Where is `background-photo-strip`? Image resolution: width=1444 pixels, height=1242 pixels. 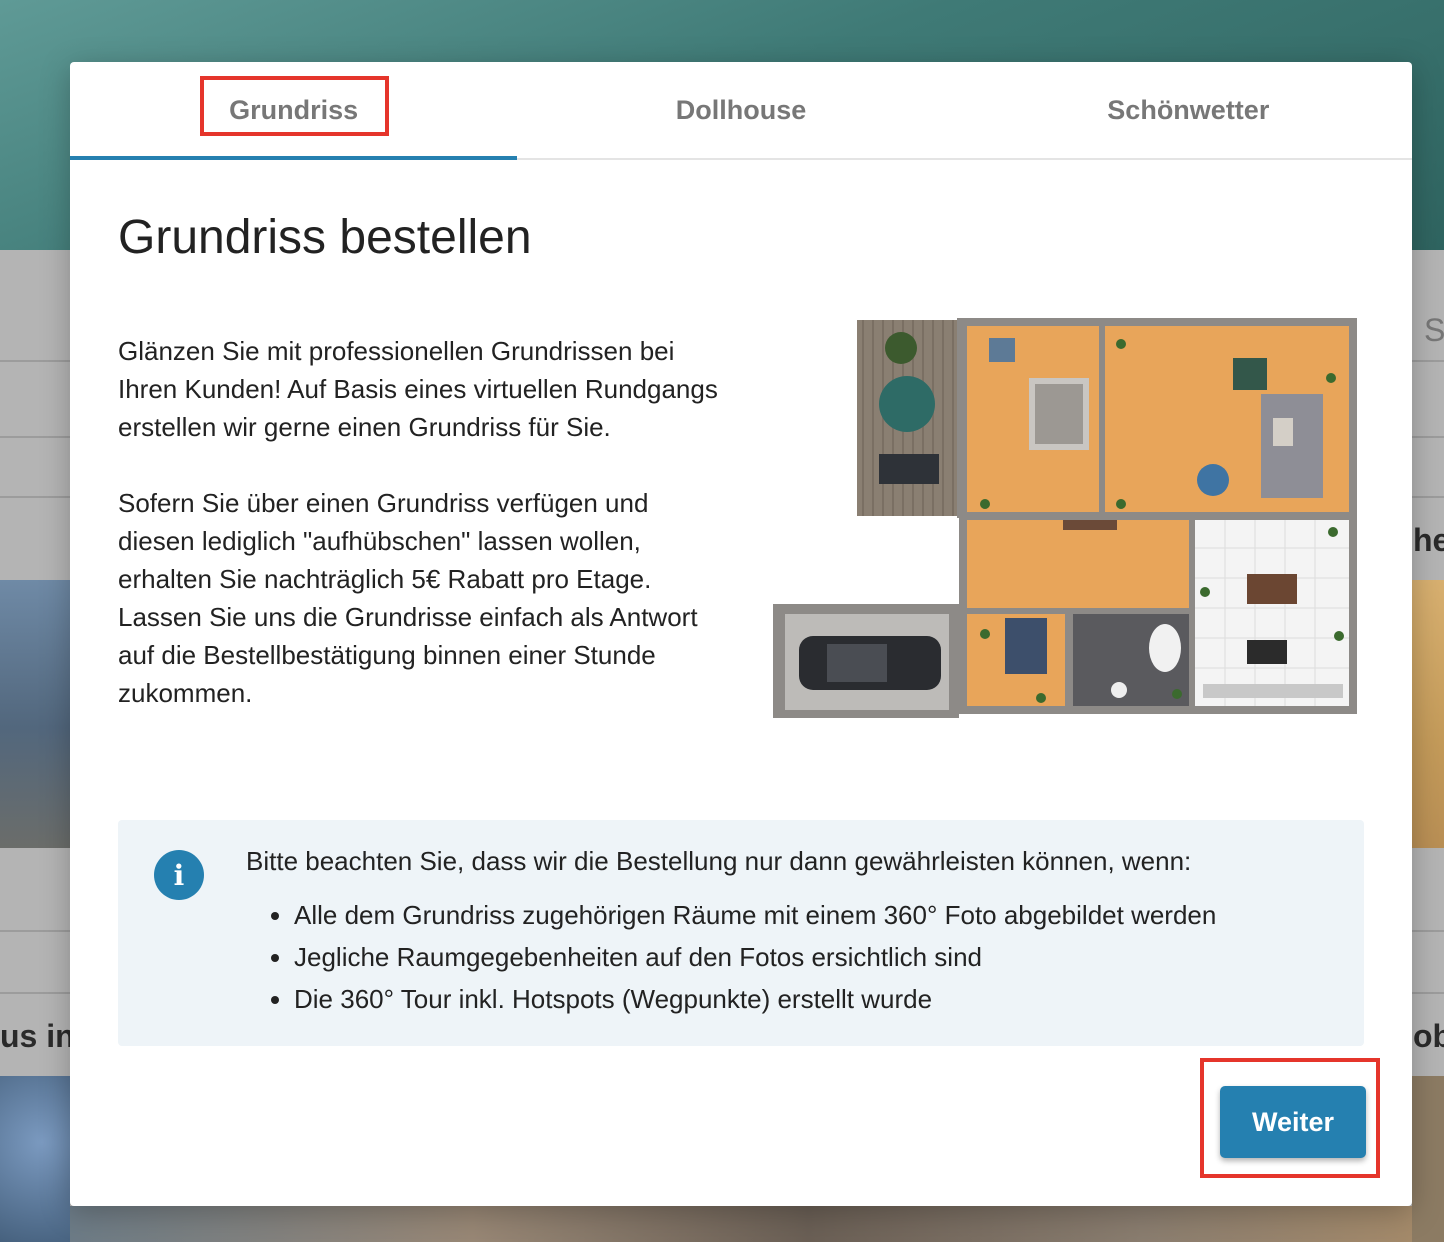
background-photo-strip is located at coordinates (741, 1224).